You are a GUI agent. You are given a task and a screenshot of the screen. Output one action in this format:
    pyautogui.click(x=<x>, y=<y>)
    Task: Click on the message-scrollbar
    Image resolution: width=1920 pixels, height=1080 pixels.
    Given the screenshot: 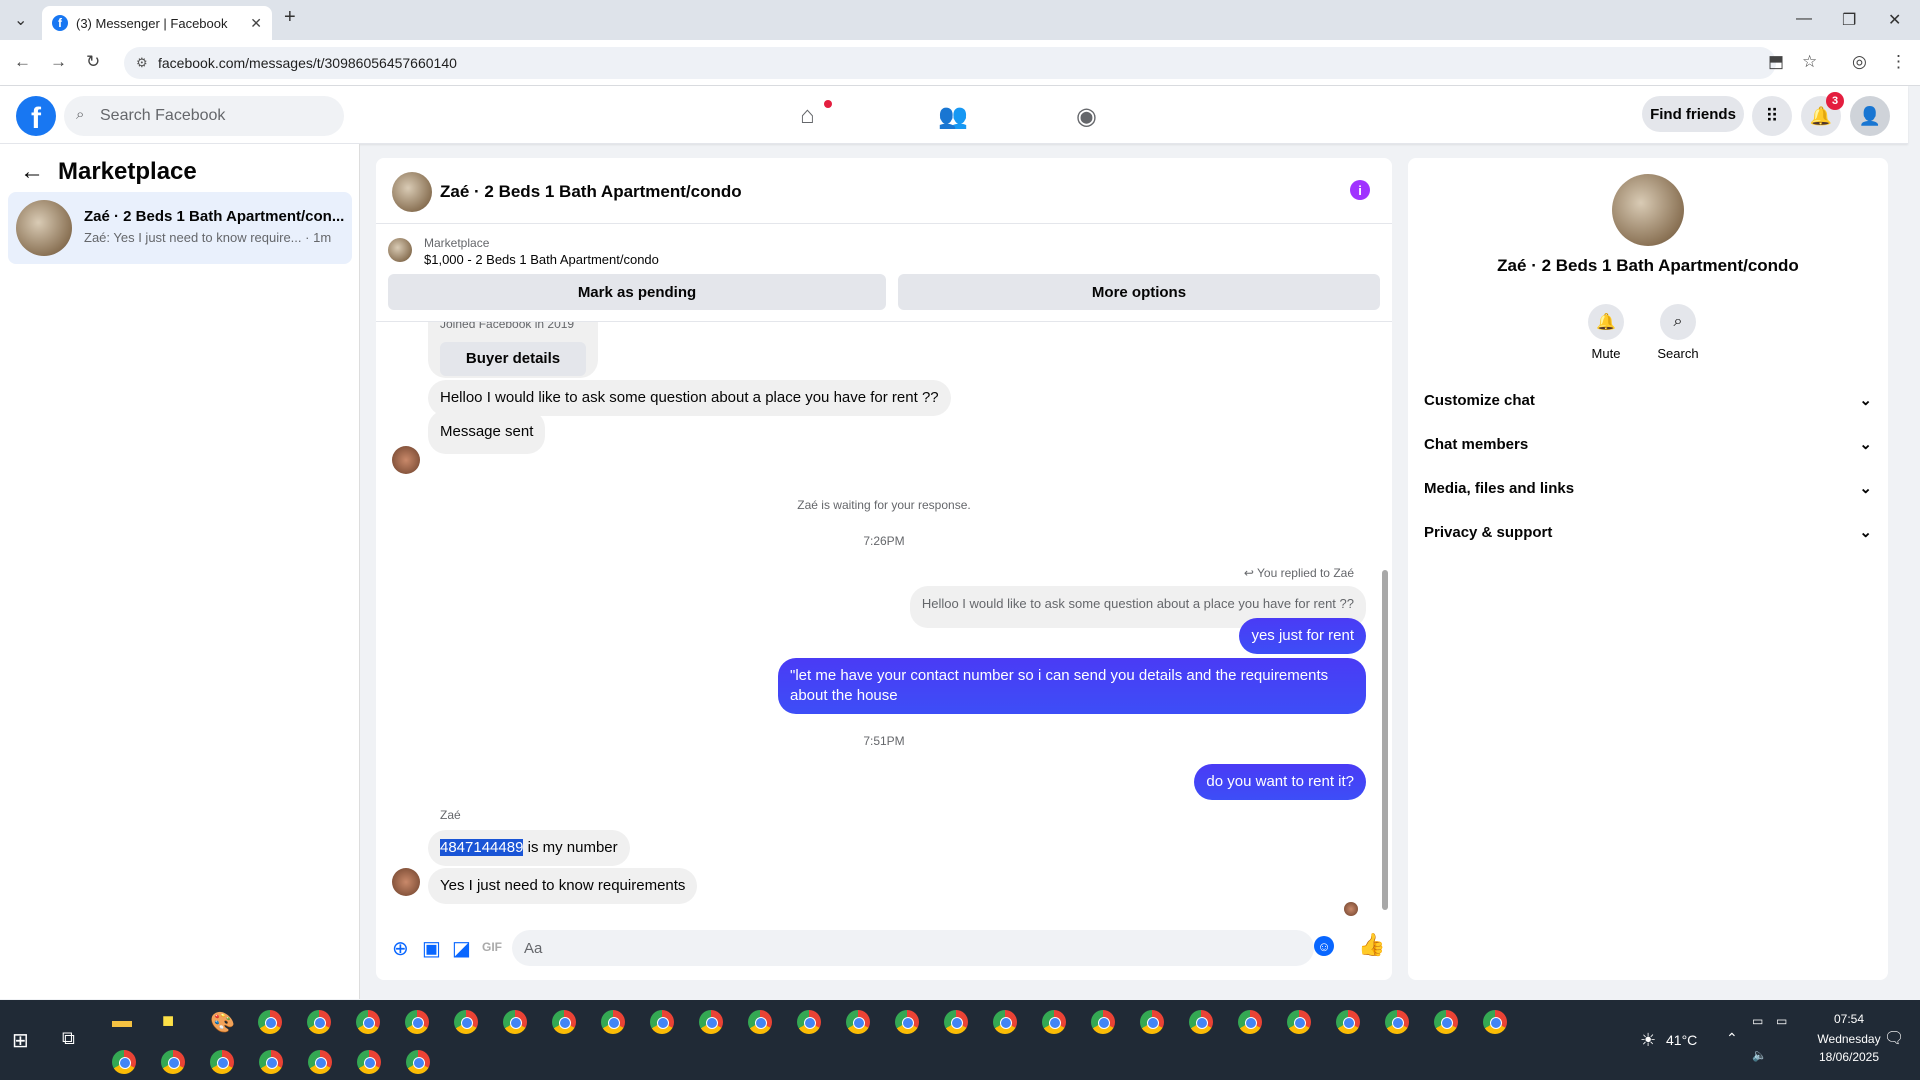 What is the action you would take?
    pyautogui.click(x=1385, y=620)
    